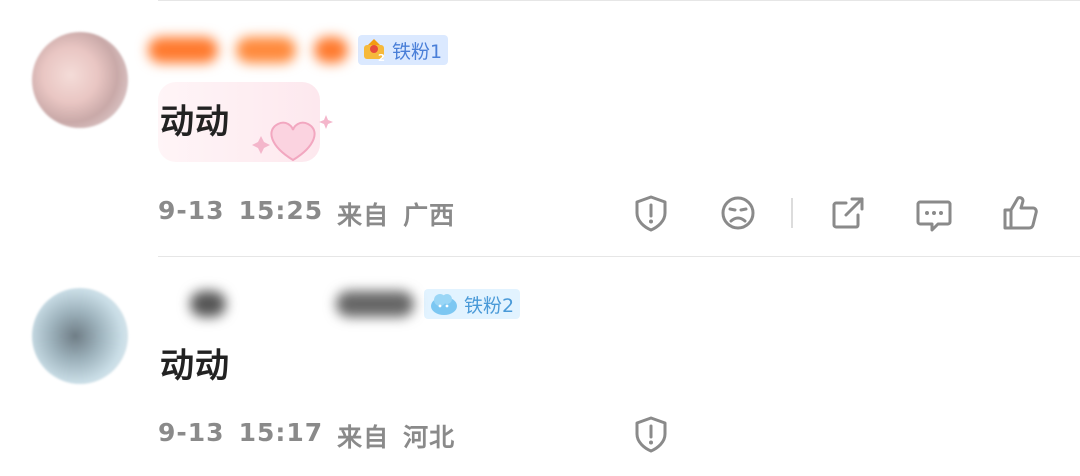 The height and width of the screenshot is (476, 1080). I want to click on heart-sticker-icon, so click(292, 138).